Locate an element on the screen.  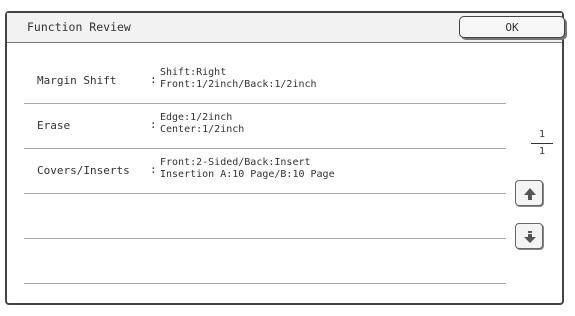
item-value: Front:2-Sided/Back:Insert is located at coordinates (235, 162).